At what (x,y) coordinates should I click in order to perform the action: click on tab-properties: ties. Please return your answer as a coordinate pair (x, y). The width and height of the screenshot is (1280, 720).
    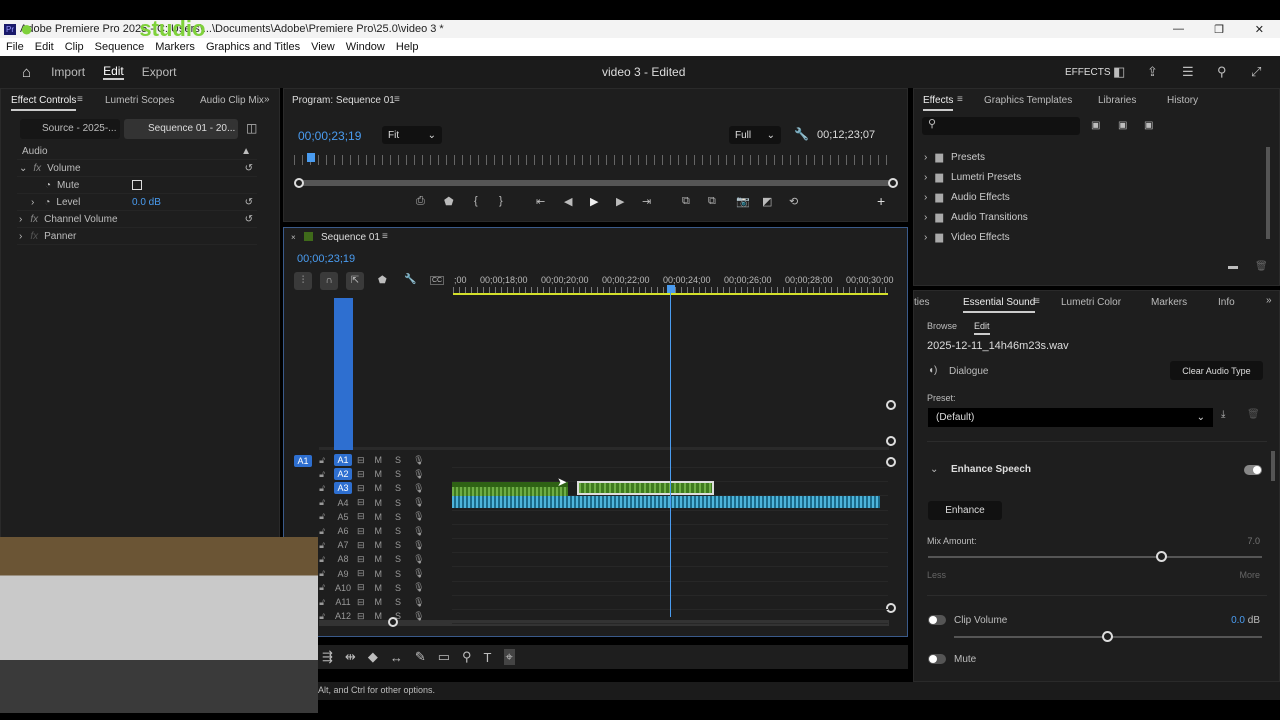
    Looking at the image, I should click on (922, 302).